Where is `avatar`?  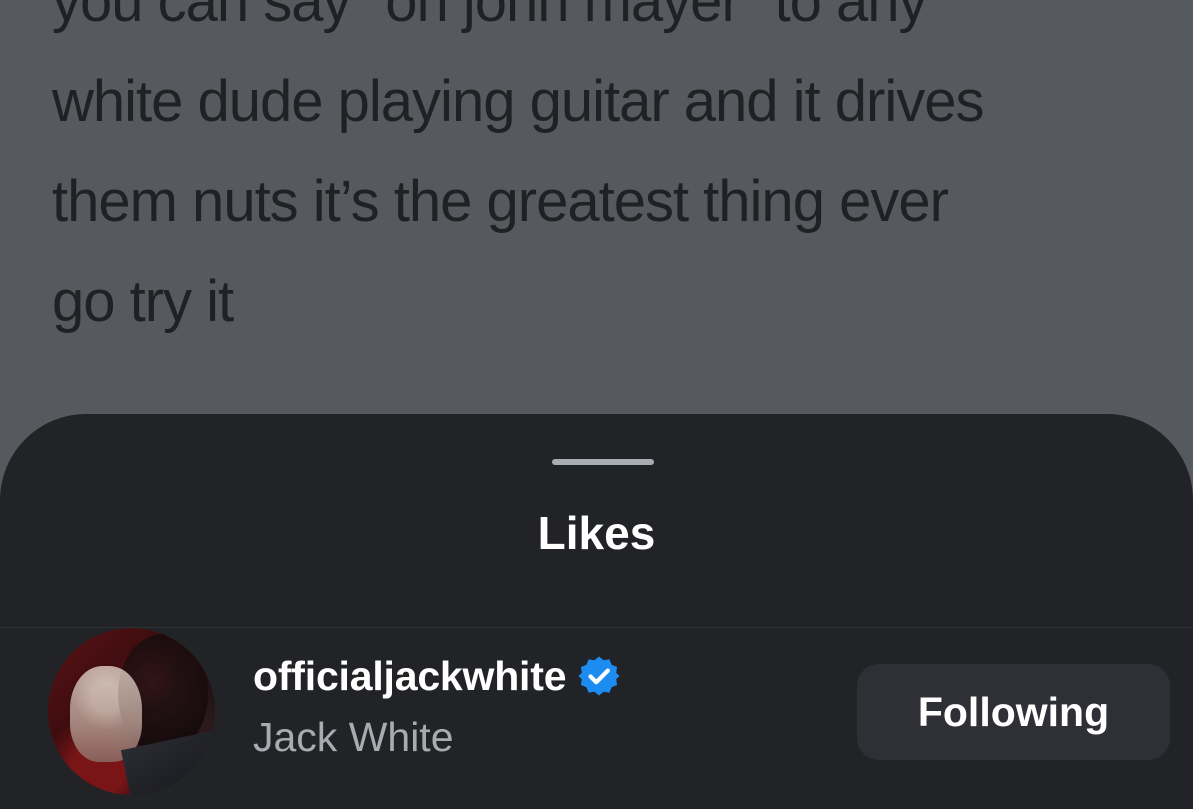 avatar is located at coordinates (131, 711).